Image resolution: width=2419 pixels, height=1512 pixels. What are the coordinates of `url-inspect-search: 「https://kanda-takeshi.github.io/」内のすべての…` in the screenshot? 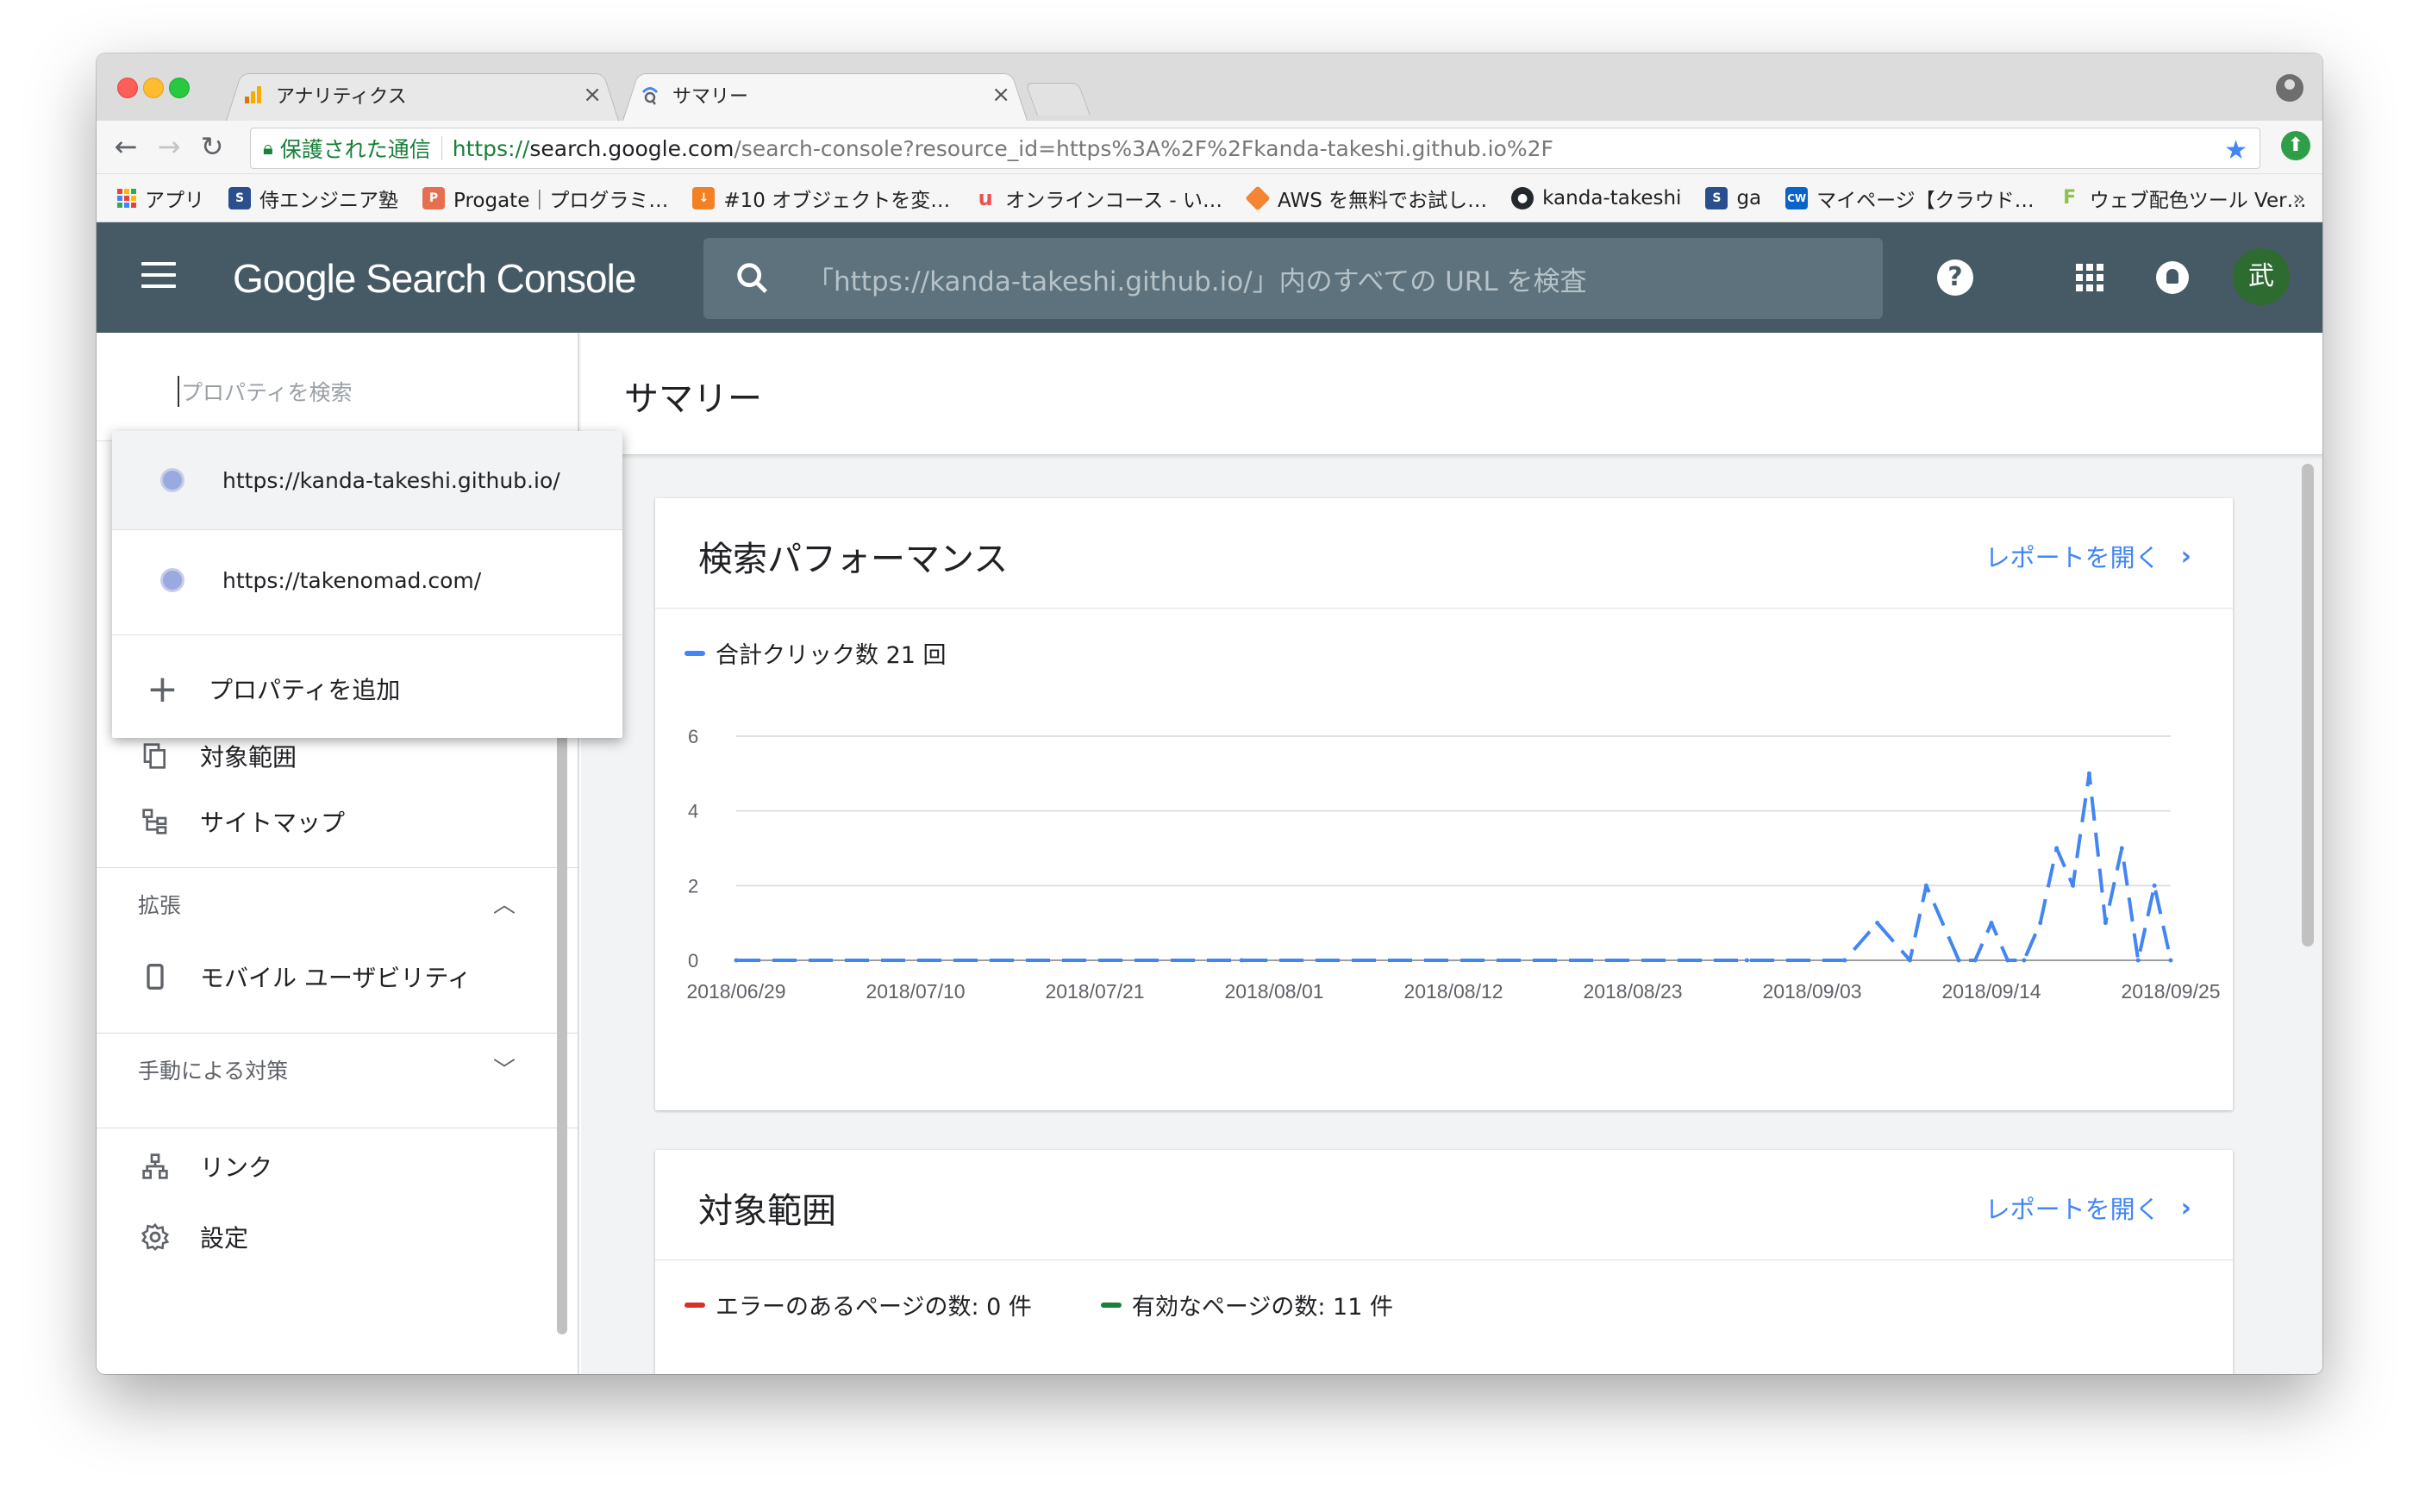 It's located at (1293, 278).